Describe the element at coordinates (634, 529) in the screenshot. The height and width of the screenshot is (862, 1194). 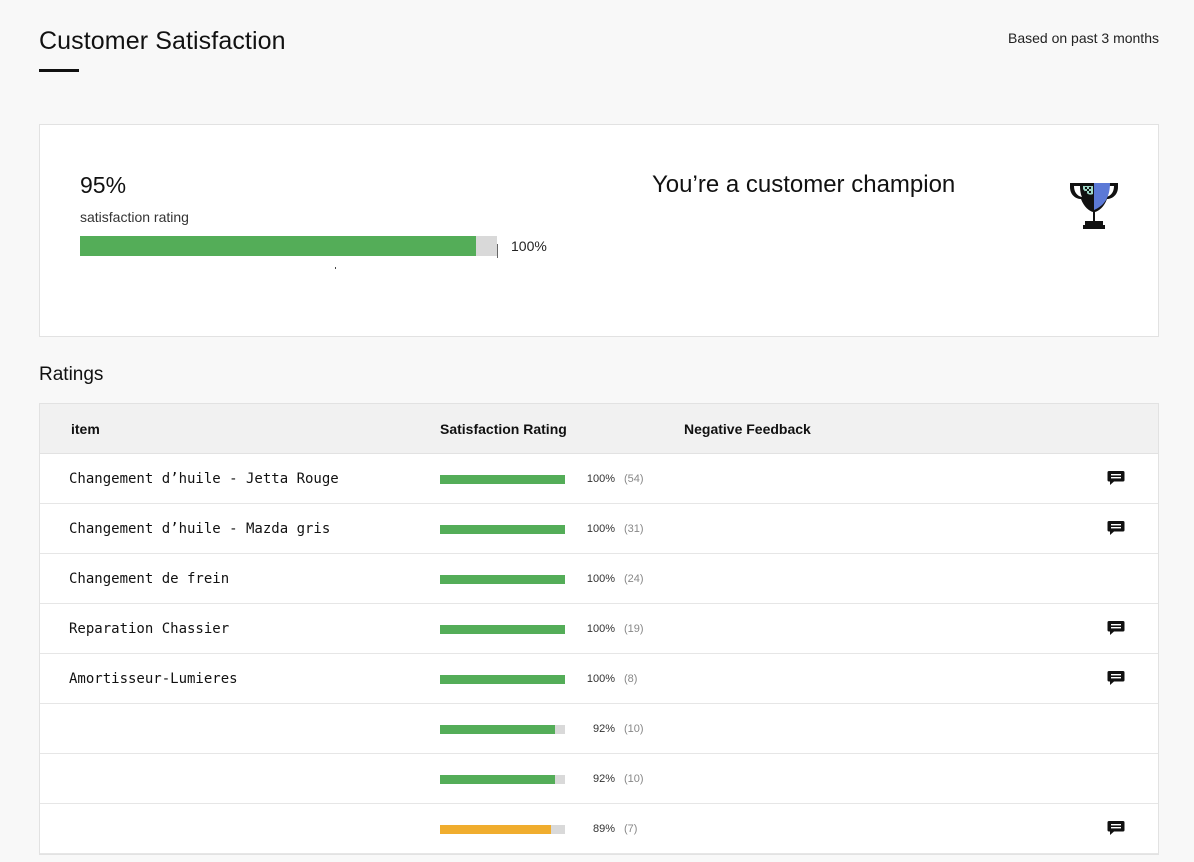
I see `row-rating-count: (31)` at that location.